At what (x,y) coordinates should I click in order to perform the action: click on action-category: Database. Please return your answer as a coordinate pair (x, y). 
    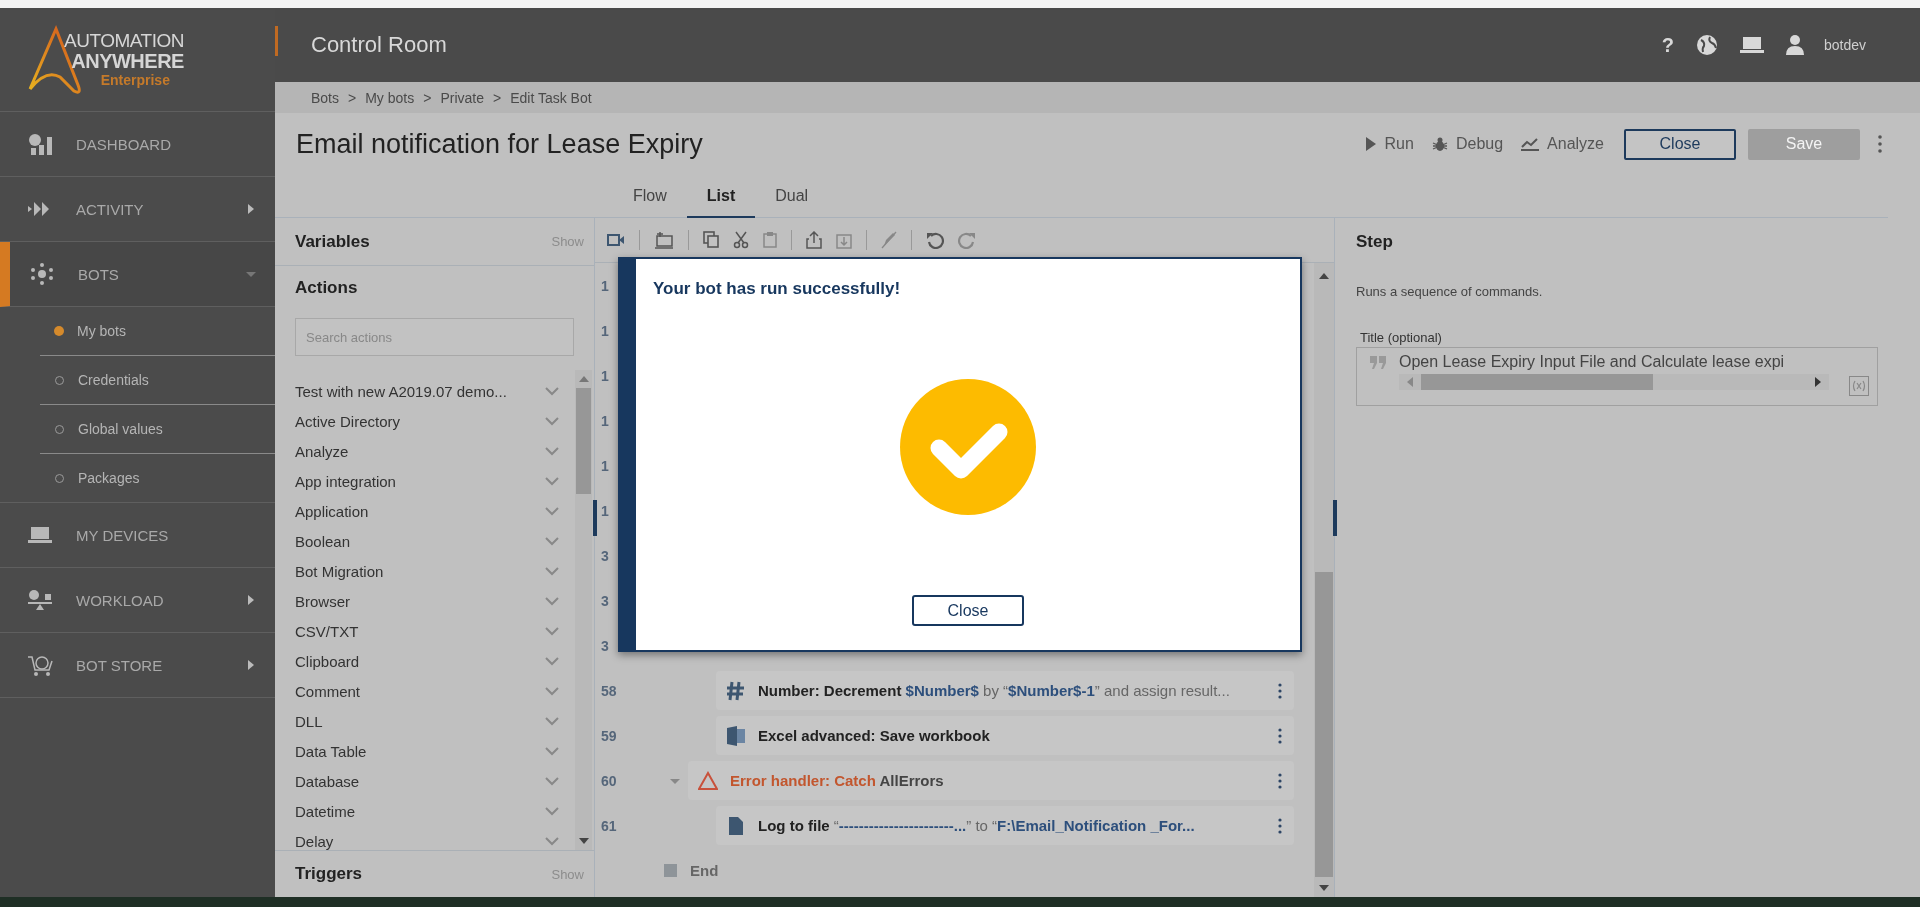
    Looking at the image, I should click on (327, 781).